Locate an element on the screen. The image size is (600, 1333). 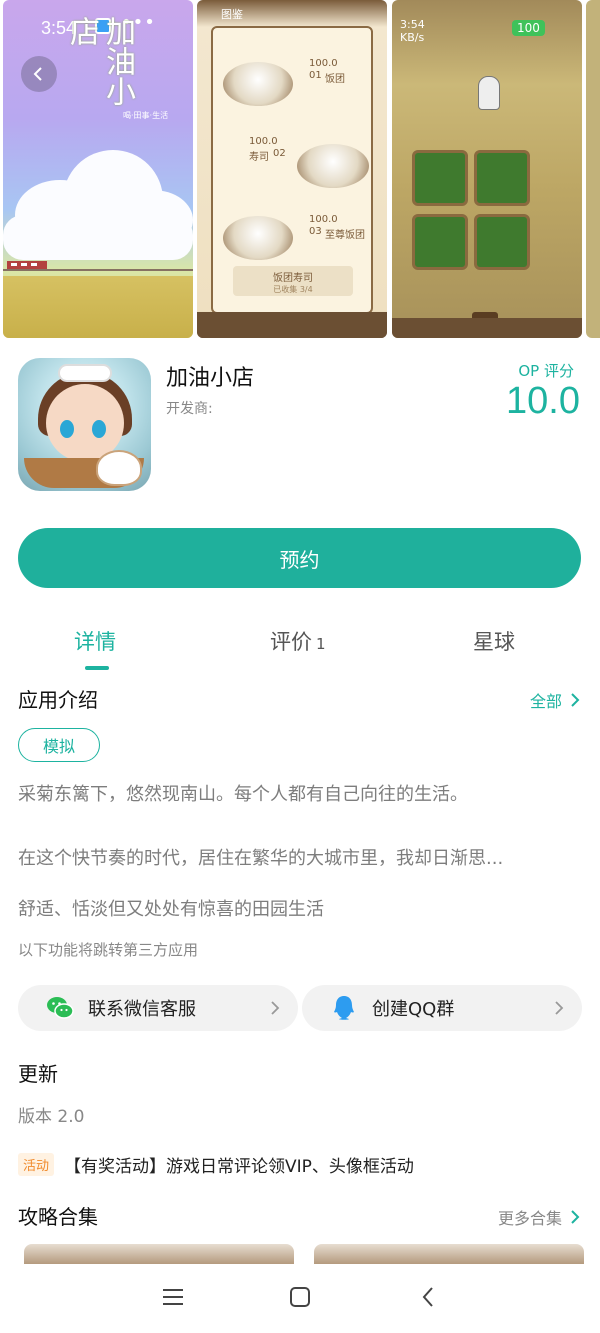
app-name: 加油小店 is located at coordinates (210, 378).